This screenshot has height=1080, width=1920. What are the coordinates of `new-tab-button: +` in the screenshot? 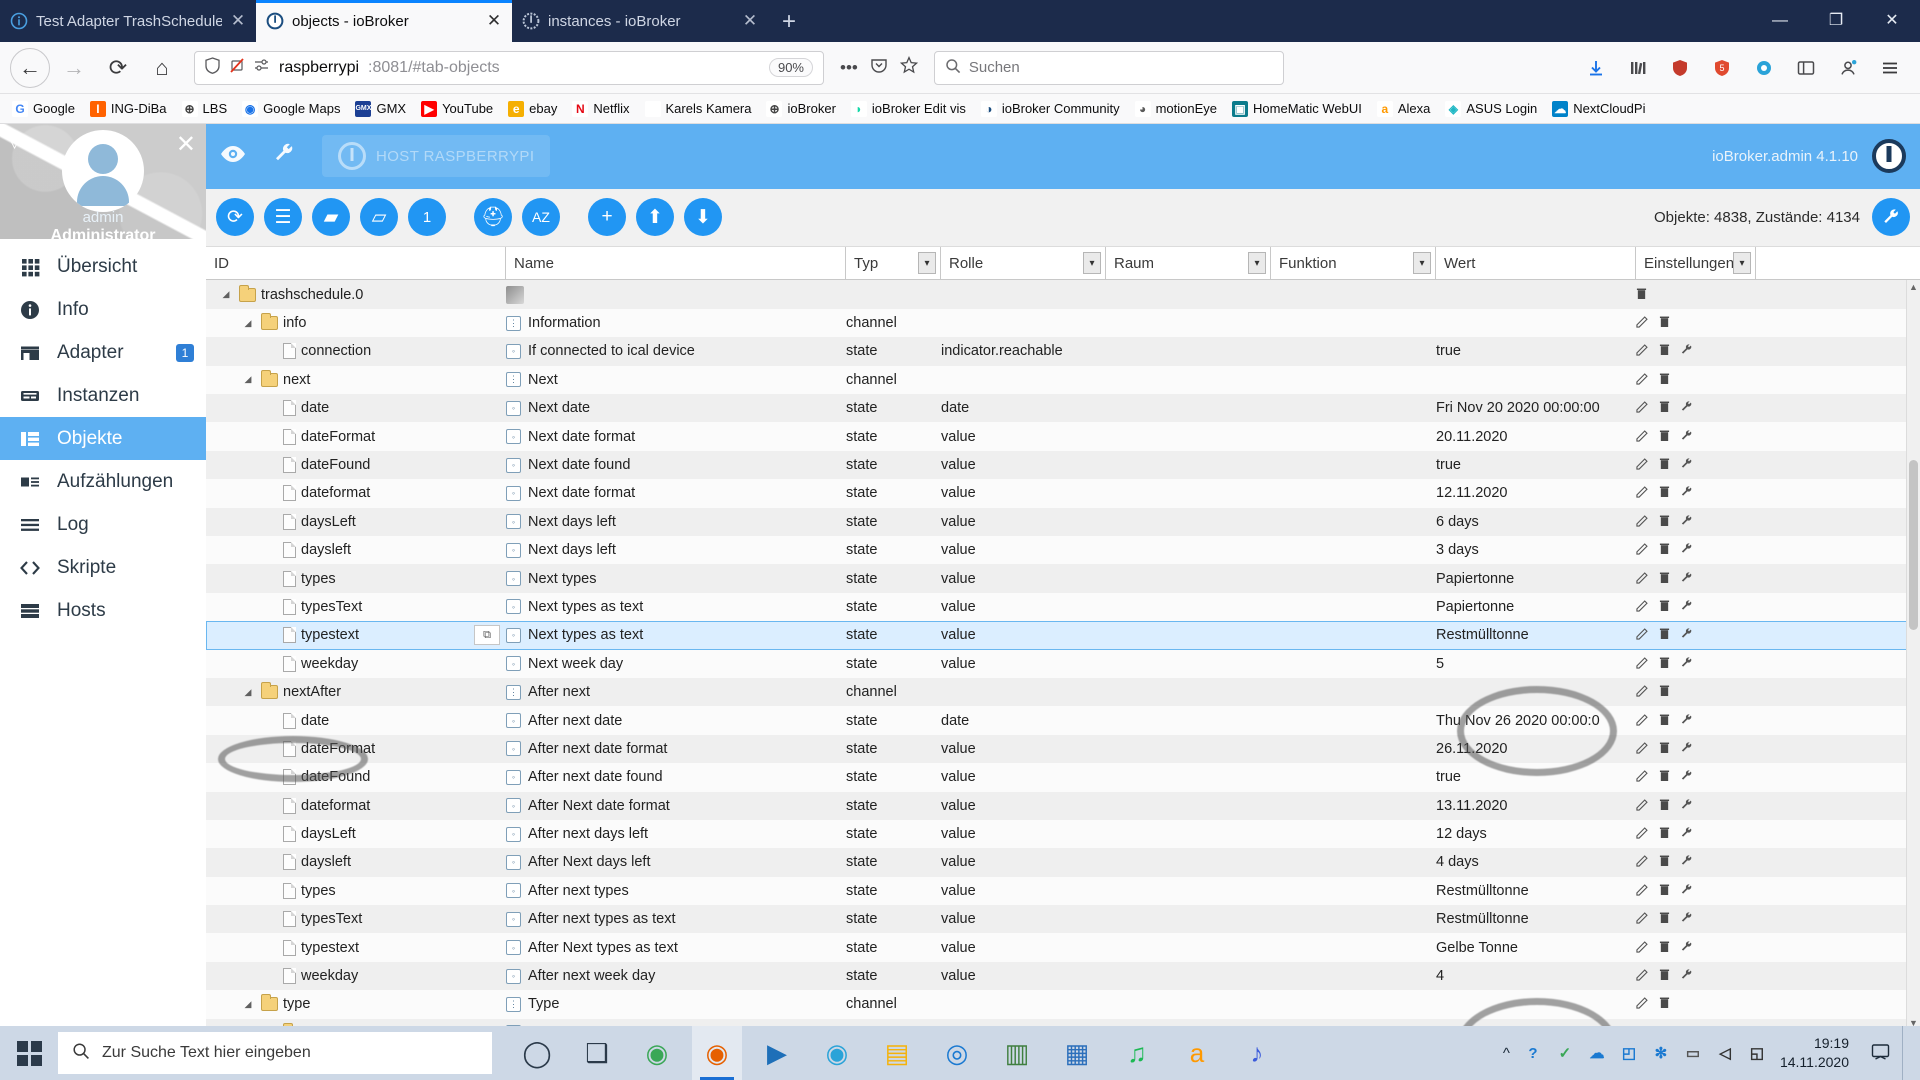 It's located at (789, 25).